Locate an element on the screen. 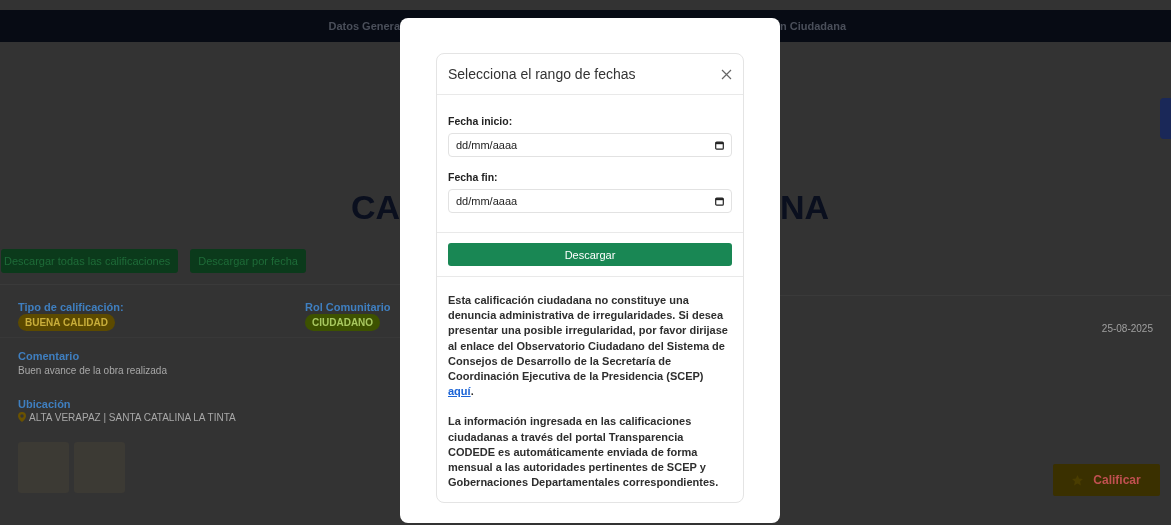 The width and height of the screenshot is (1171, 525). rating-type-badge: BUENA CALIDAD is located at coordinates (66, 322).